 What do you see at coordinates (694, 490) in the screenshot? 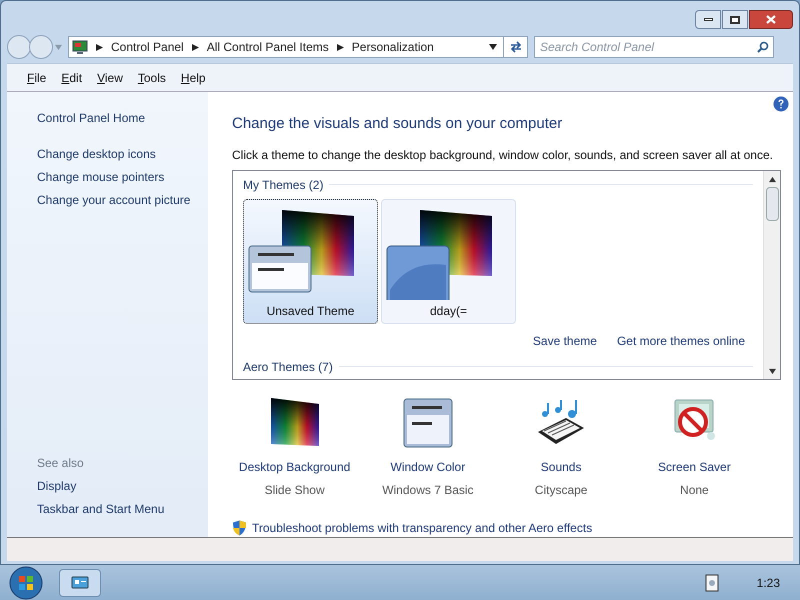
I see `setting-value: None` at bounding box center [694, 490].